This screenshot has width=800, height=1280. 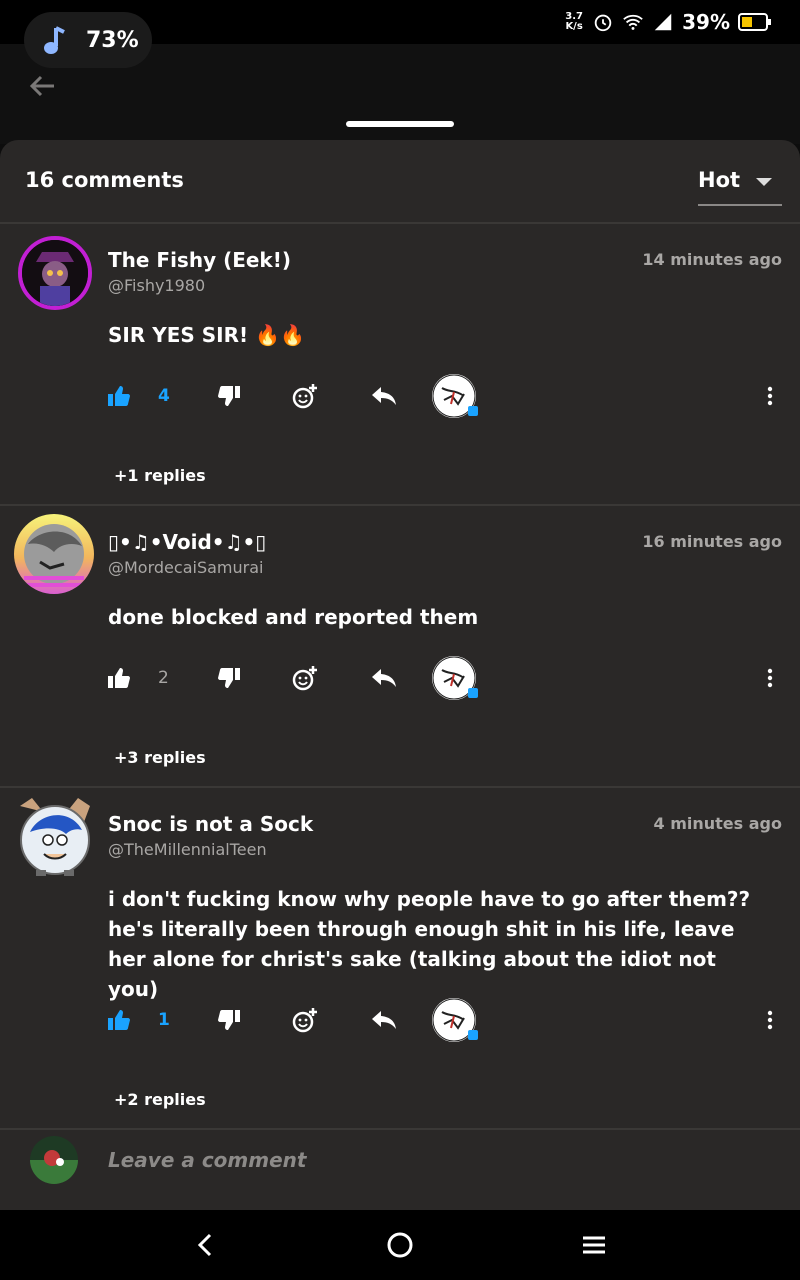 What do you see at coordinates (199, 260) in the screenshot?
I see `comment-author-name: The Fishy (Eek!)` at bounding box center [199, 260].